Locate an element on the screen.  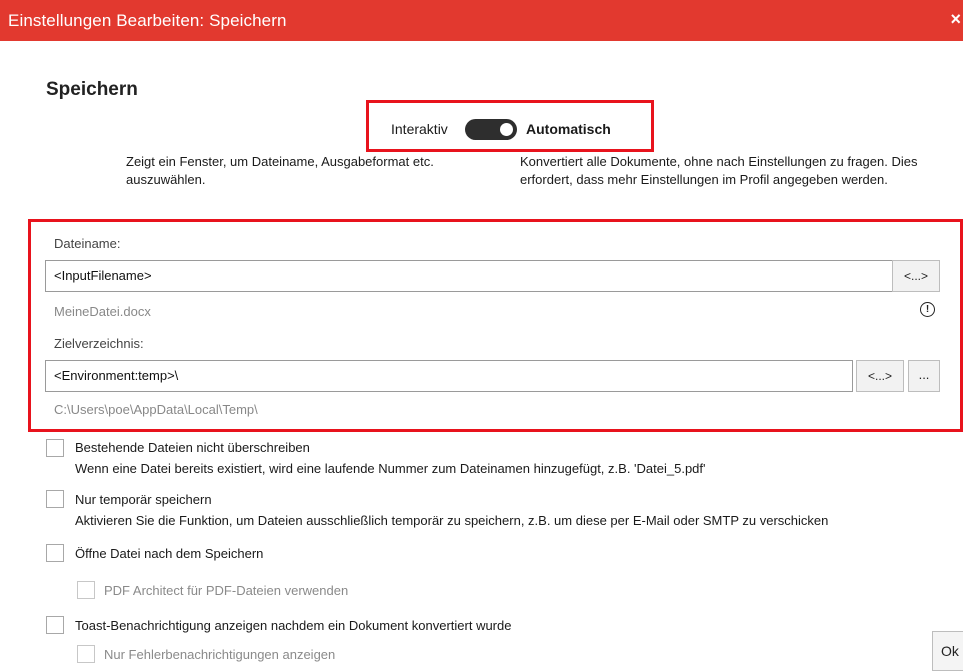
warning-icon: ! is located at coordinates (927, 309).